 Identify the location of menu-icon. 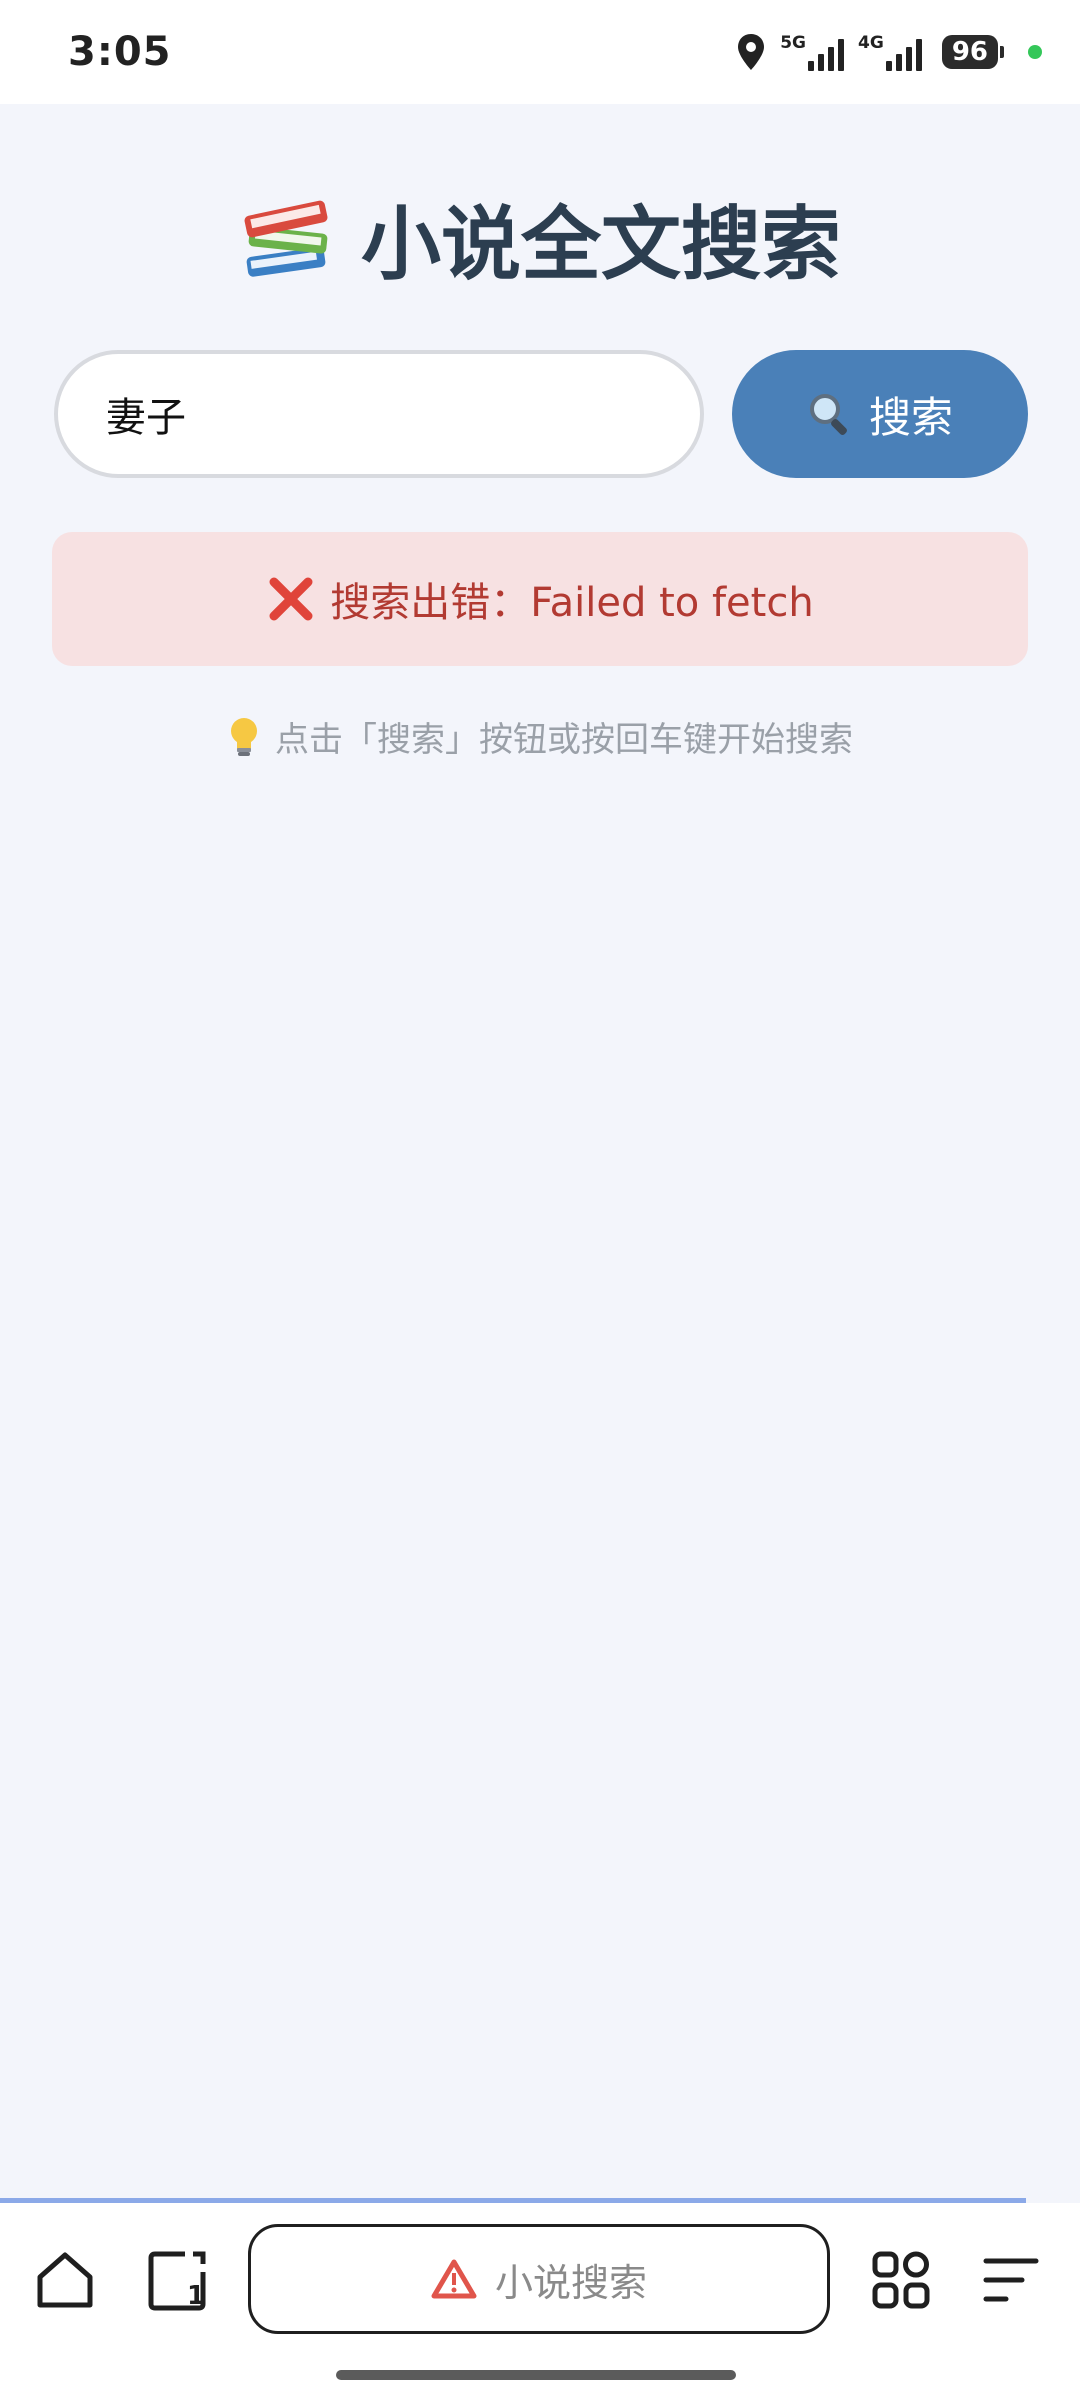
(1011, 2280).